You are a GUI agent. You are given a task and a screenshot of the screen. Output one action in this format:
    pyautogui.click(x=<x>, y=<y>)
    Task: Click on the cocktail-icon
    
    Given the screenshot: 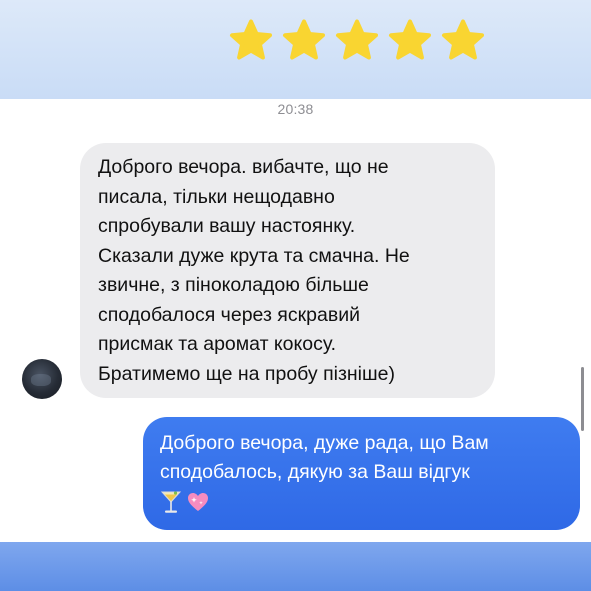 What is the action you would take?
    pyautogui.click(x=171, y=502)
    